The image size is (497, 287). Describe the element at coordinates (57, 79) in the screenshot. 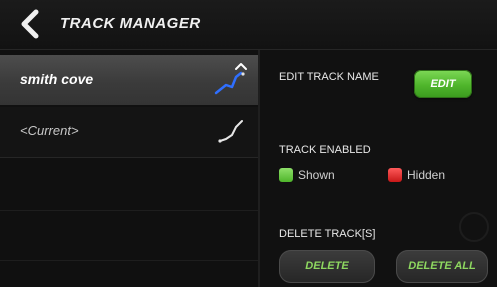

I see `track-name: smith cove` at that location.